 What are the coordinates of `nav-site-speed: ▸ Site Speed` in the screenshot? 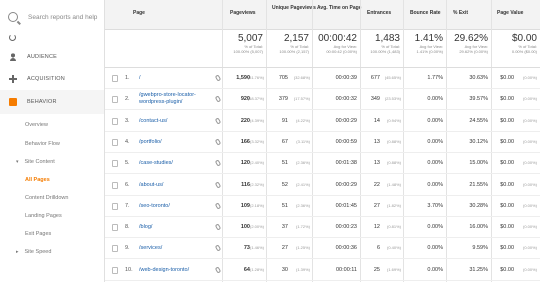 It's located at (52, 252).